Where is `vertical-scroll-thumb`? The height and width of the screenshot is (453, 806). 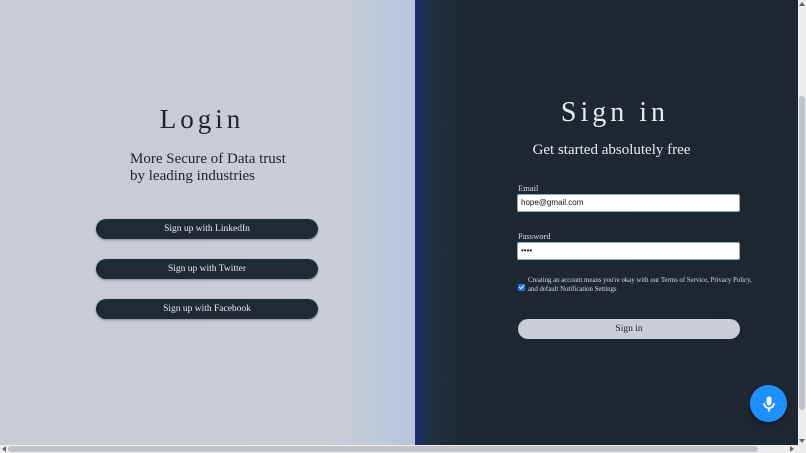 vertical-scroll-thumb is located at coordinates (802, 253).